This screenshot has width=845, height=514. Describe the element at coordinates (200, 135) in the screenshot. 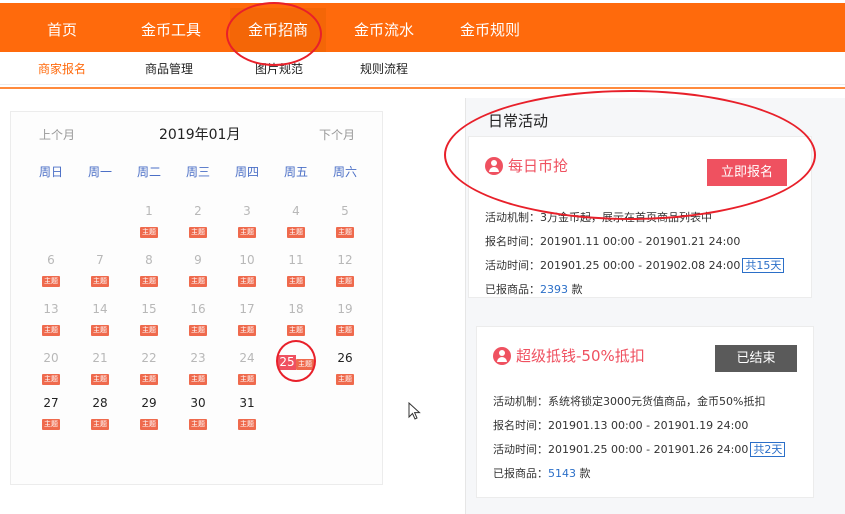

I see `calendar-title: 2019年01月` at that location.